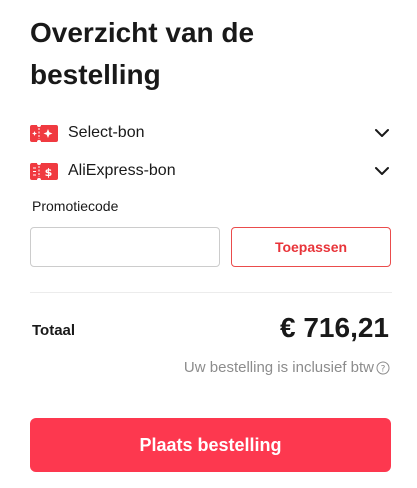 The height and width of the screenshot is (488, 417). Describe the element at coordinates (211, 292) in the screenshot. I see `divider` at that location.